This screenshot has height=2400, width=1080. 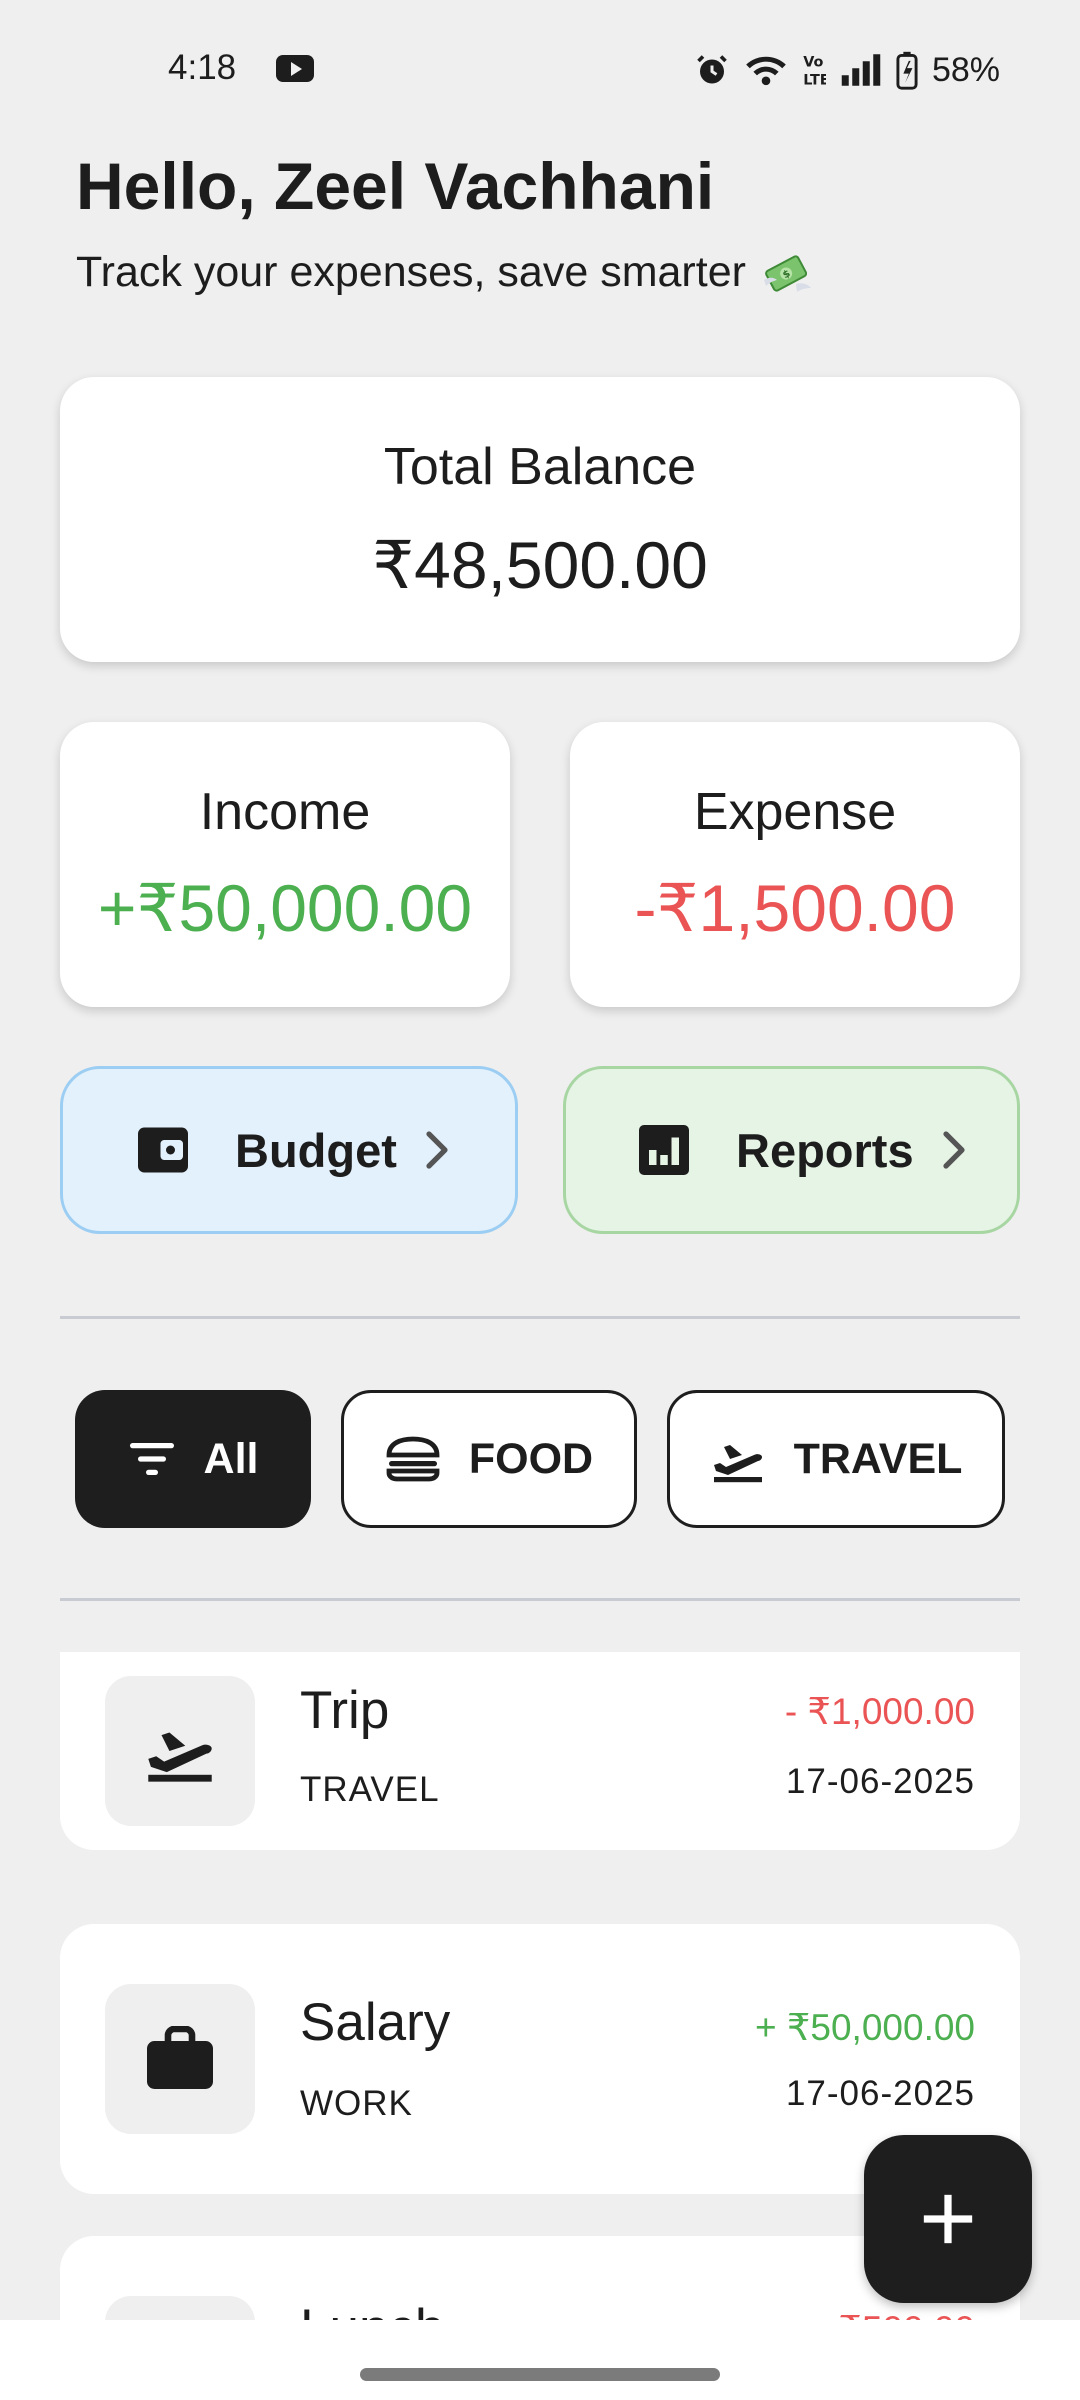 I want to click on expense-value: -₹1,500.00, so click(x=795, y=908).